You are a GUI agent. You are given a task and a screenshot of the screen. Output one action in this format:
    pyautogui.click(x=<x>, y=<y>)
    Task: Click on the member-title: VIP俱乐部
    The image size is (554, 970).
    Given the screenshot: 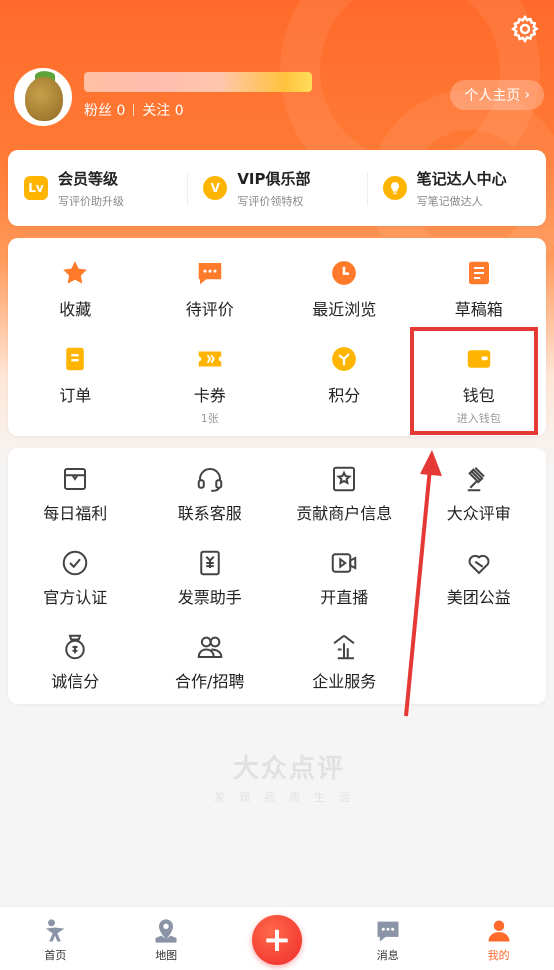 What is the action you would take?
    pyautogui.click(x=274, y=178)
    